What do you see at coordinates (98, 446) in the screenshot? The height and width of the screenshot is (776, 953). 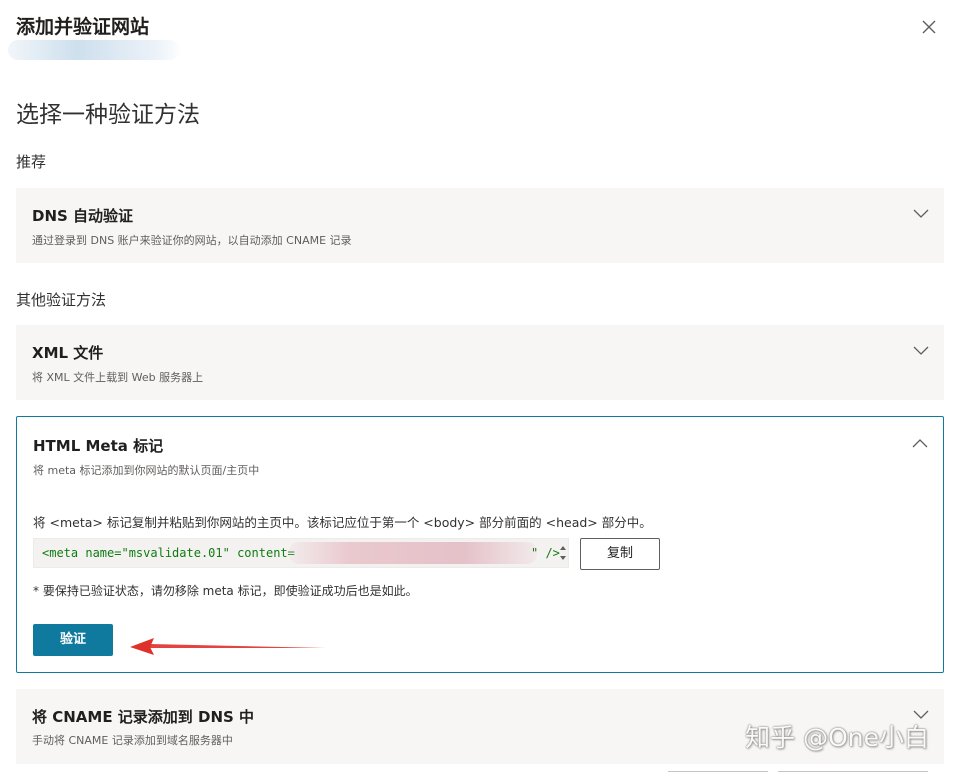 I see `method-title: HTML Meta 标记` at bounding box center [98, 446].